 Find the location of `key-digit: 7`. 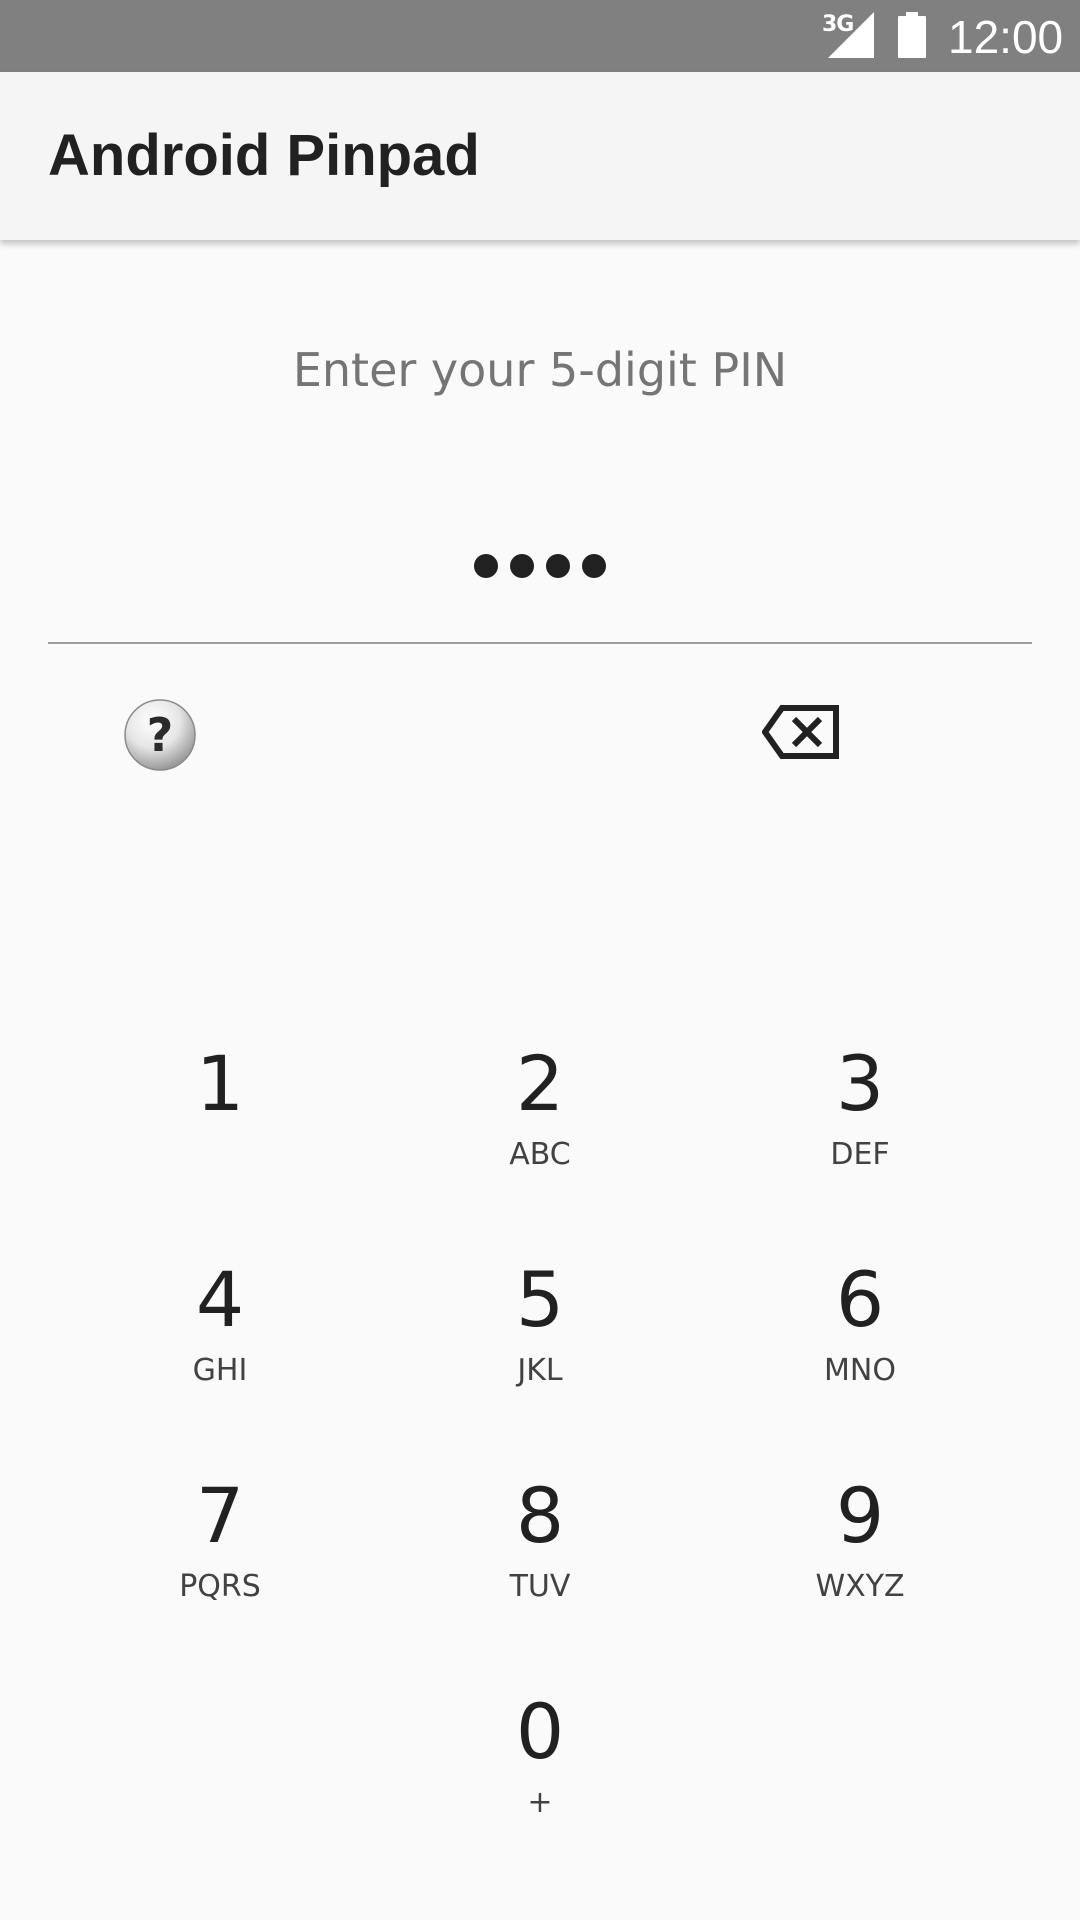

key-digit: 7 is located at coordinates (220, 1515).